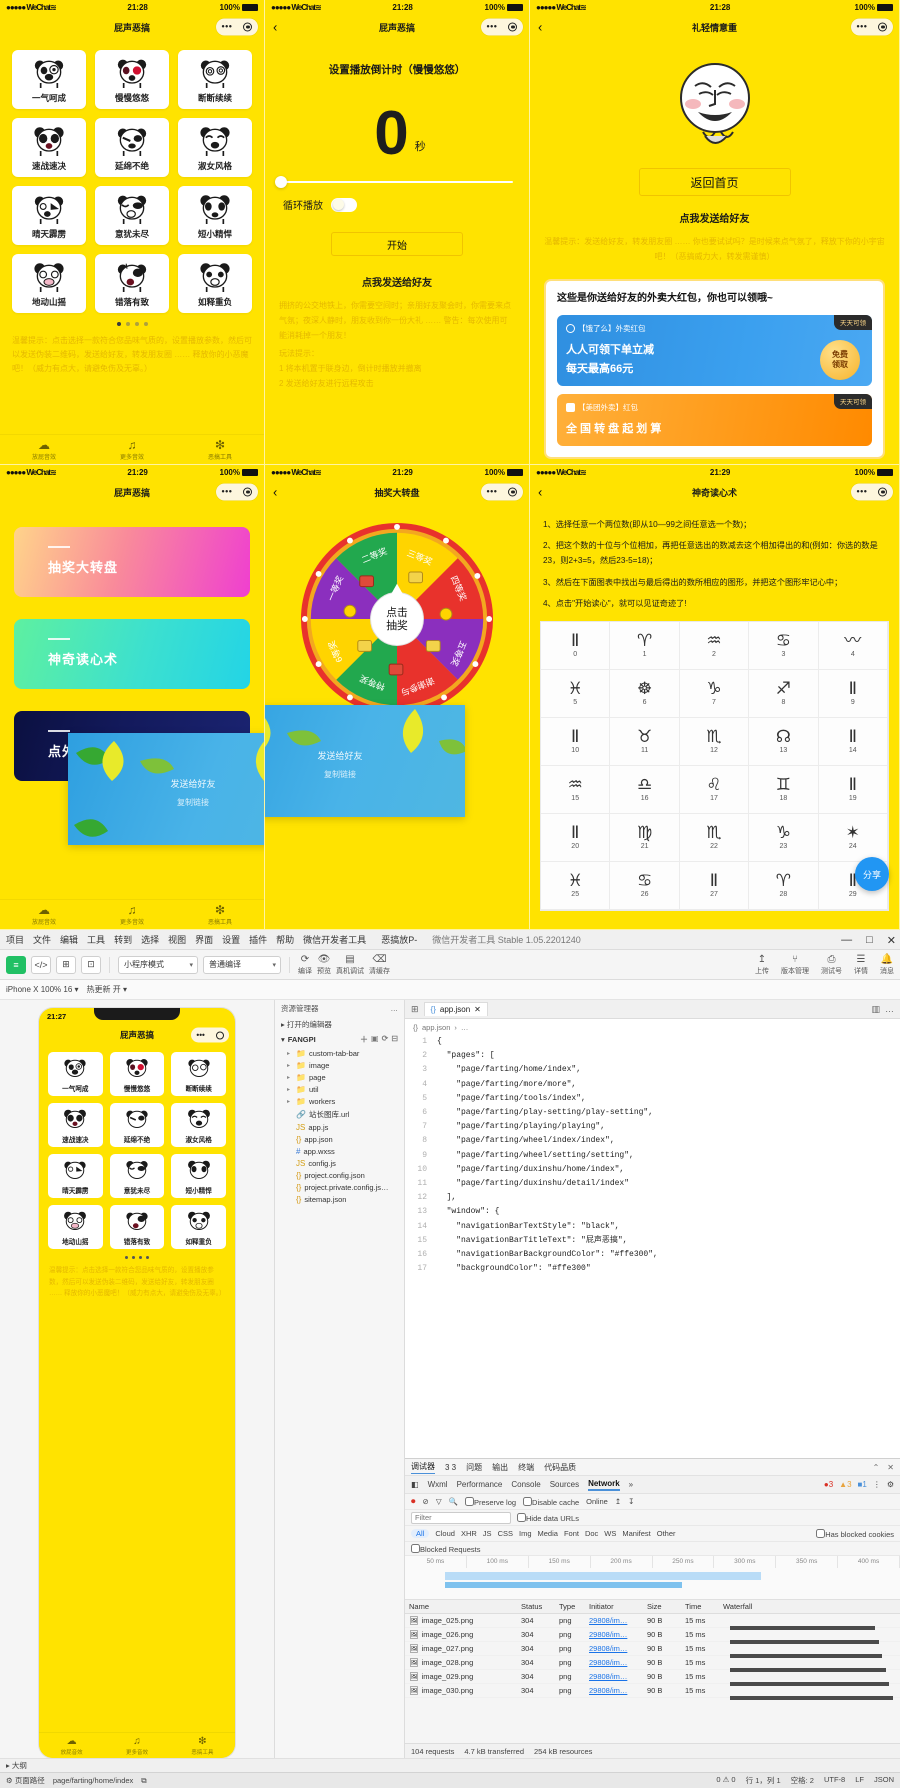 This screenshot has width=900, height=1788. What do you see at coordinates (861, 965) in the screenshot?
I see `details-button: ☰ 详情` at bounding box center [861, 965].